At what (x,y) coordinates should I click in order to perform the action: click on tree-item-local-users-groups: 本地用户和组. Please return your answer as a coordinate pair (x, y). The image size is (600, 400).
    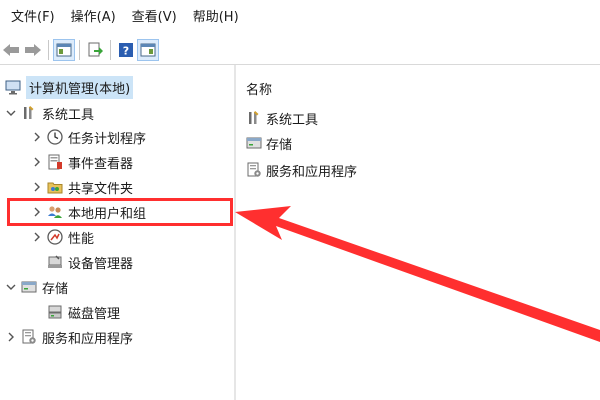
    Looking at the image, I should click on (88, 212).